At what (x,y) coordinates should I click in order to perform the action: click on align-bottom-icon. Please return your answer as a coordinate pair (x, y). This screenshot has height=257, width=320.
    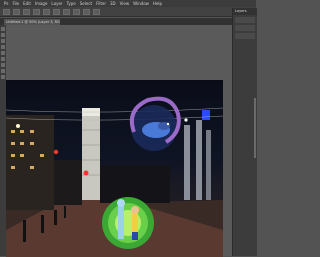
    Looking at the image, I should click on (76, 11).